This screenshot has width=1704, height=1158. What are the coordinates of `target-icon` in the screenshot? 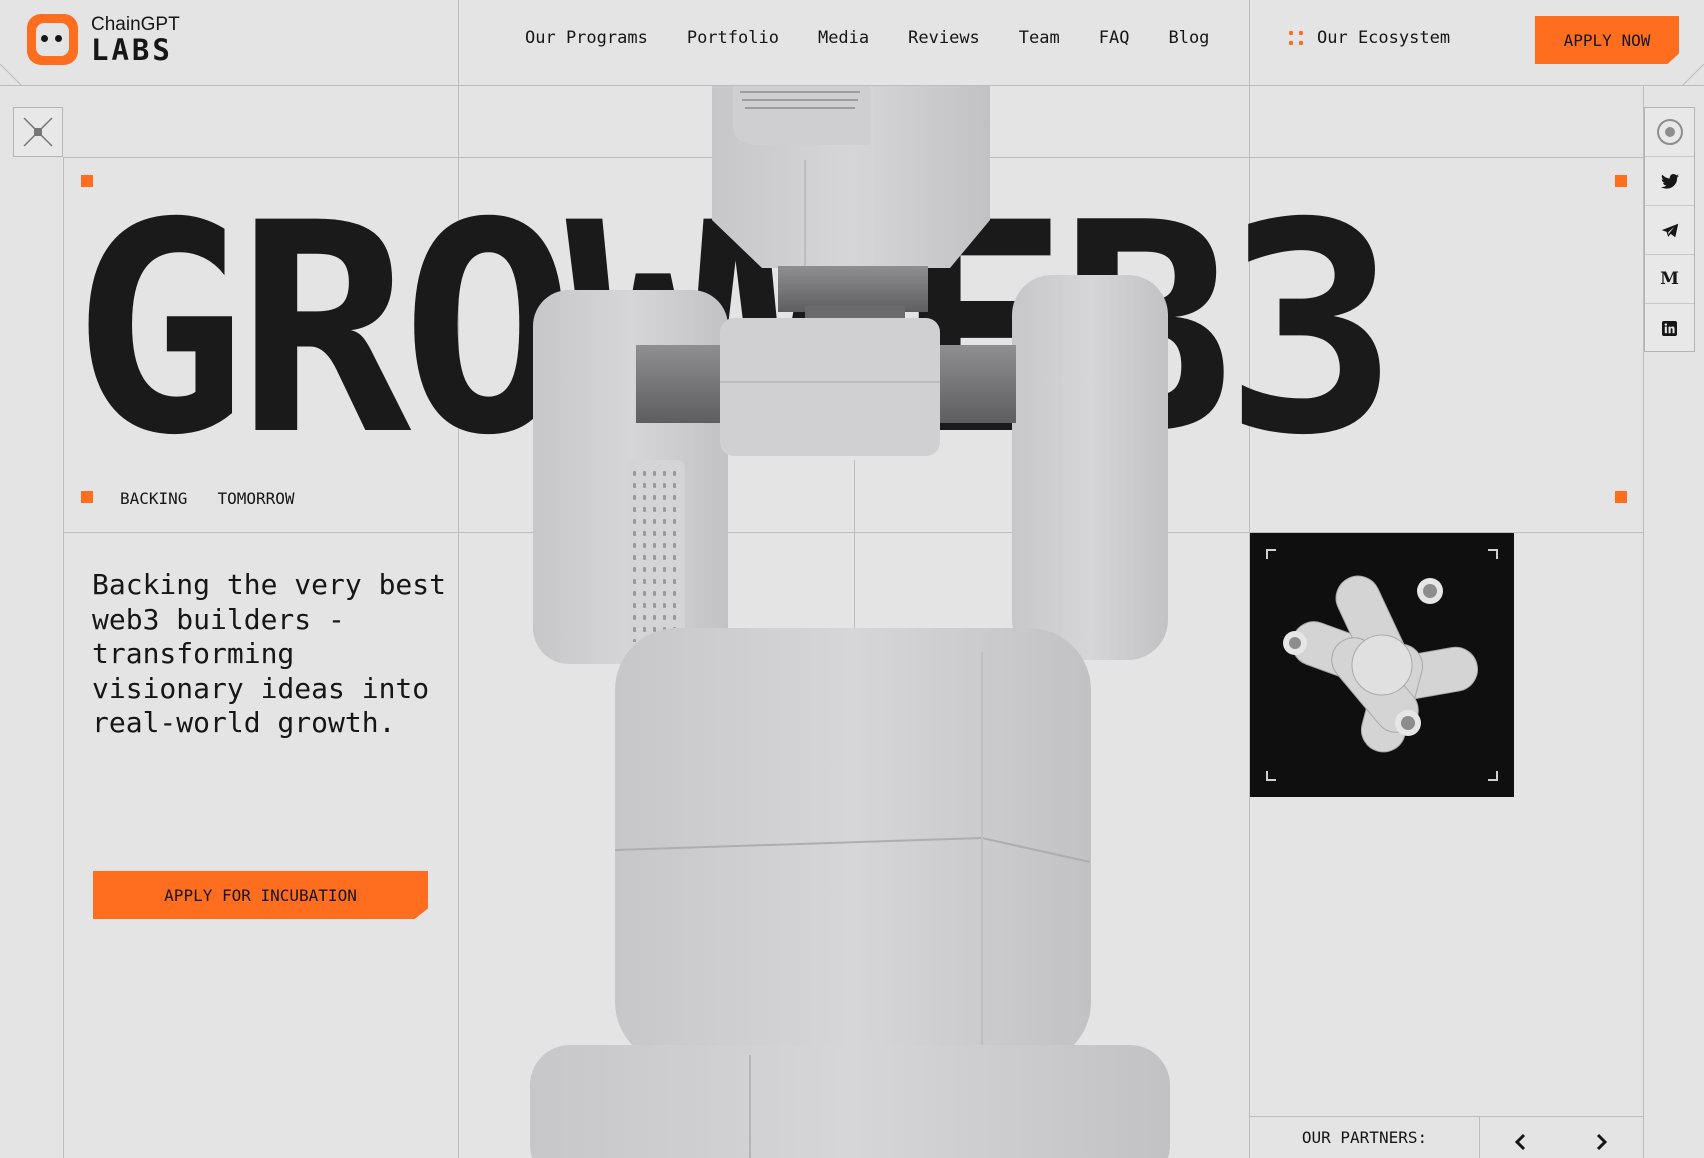 It's located at (1669, 132).